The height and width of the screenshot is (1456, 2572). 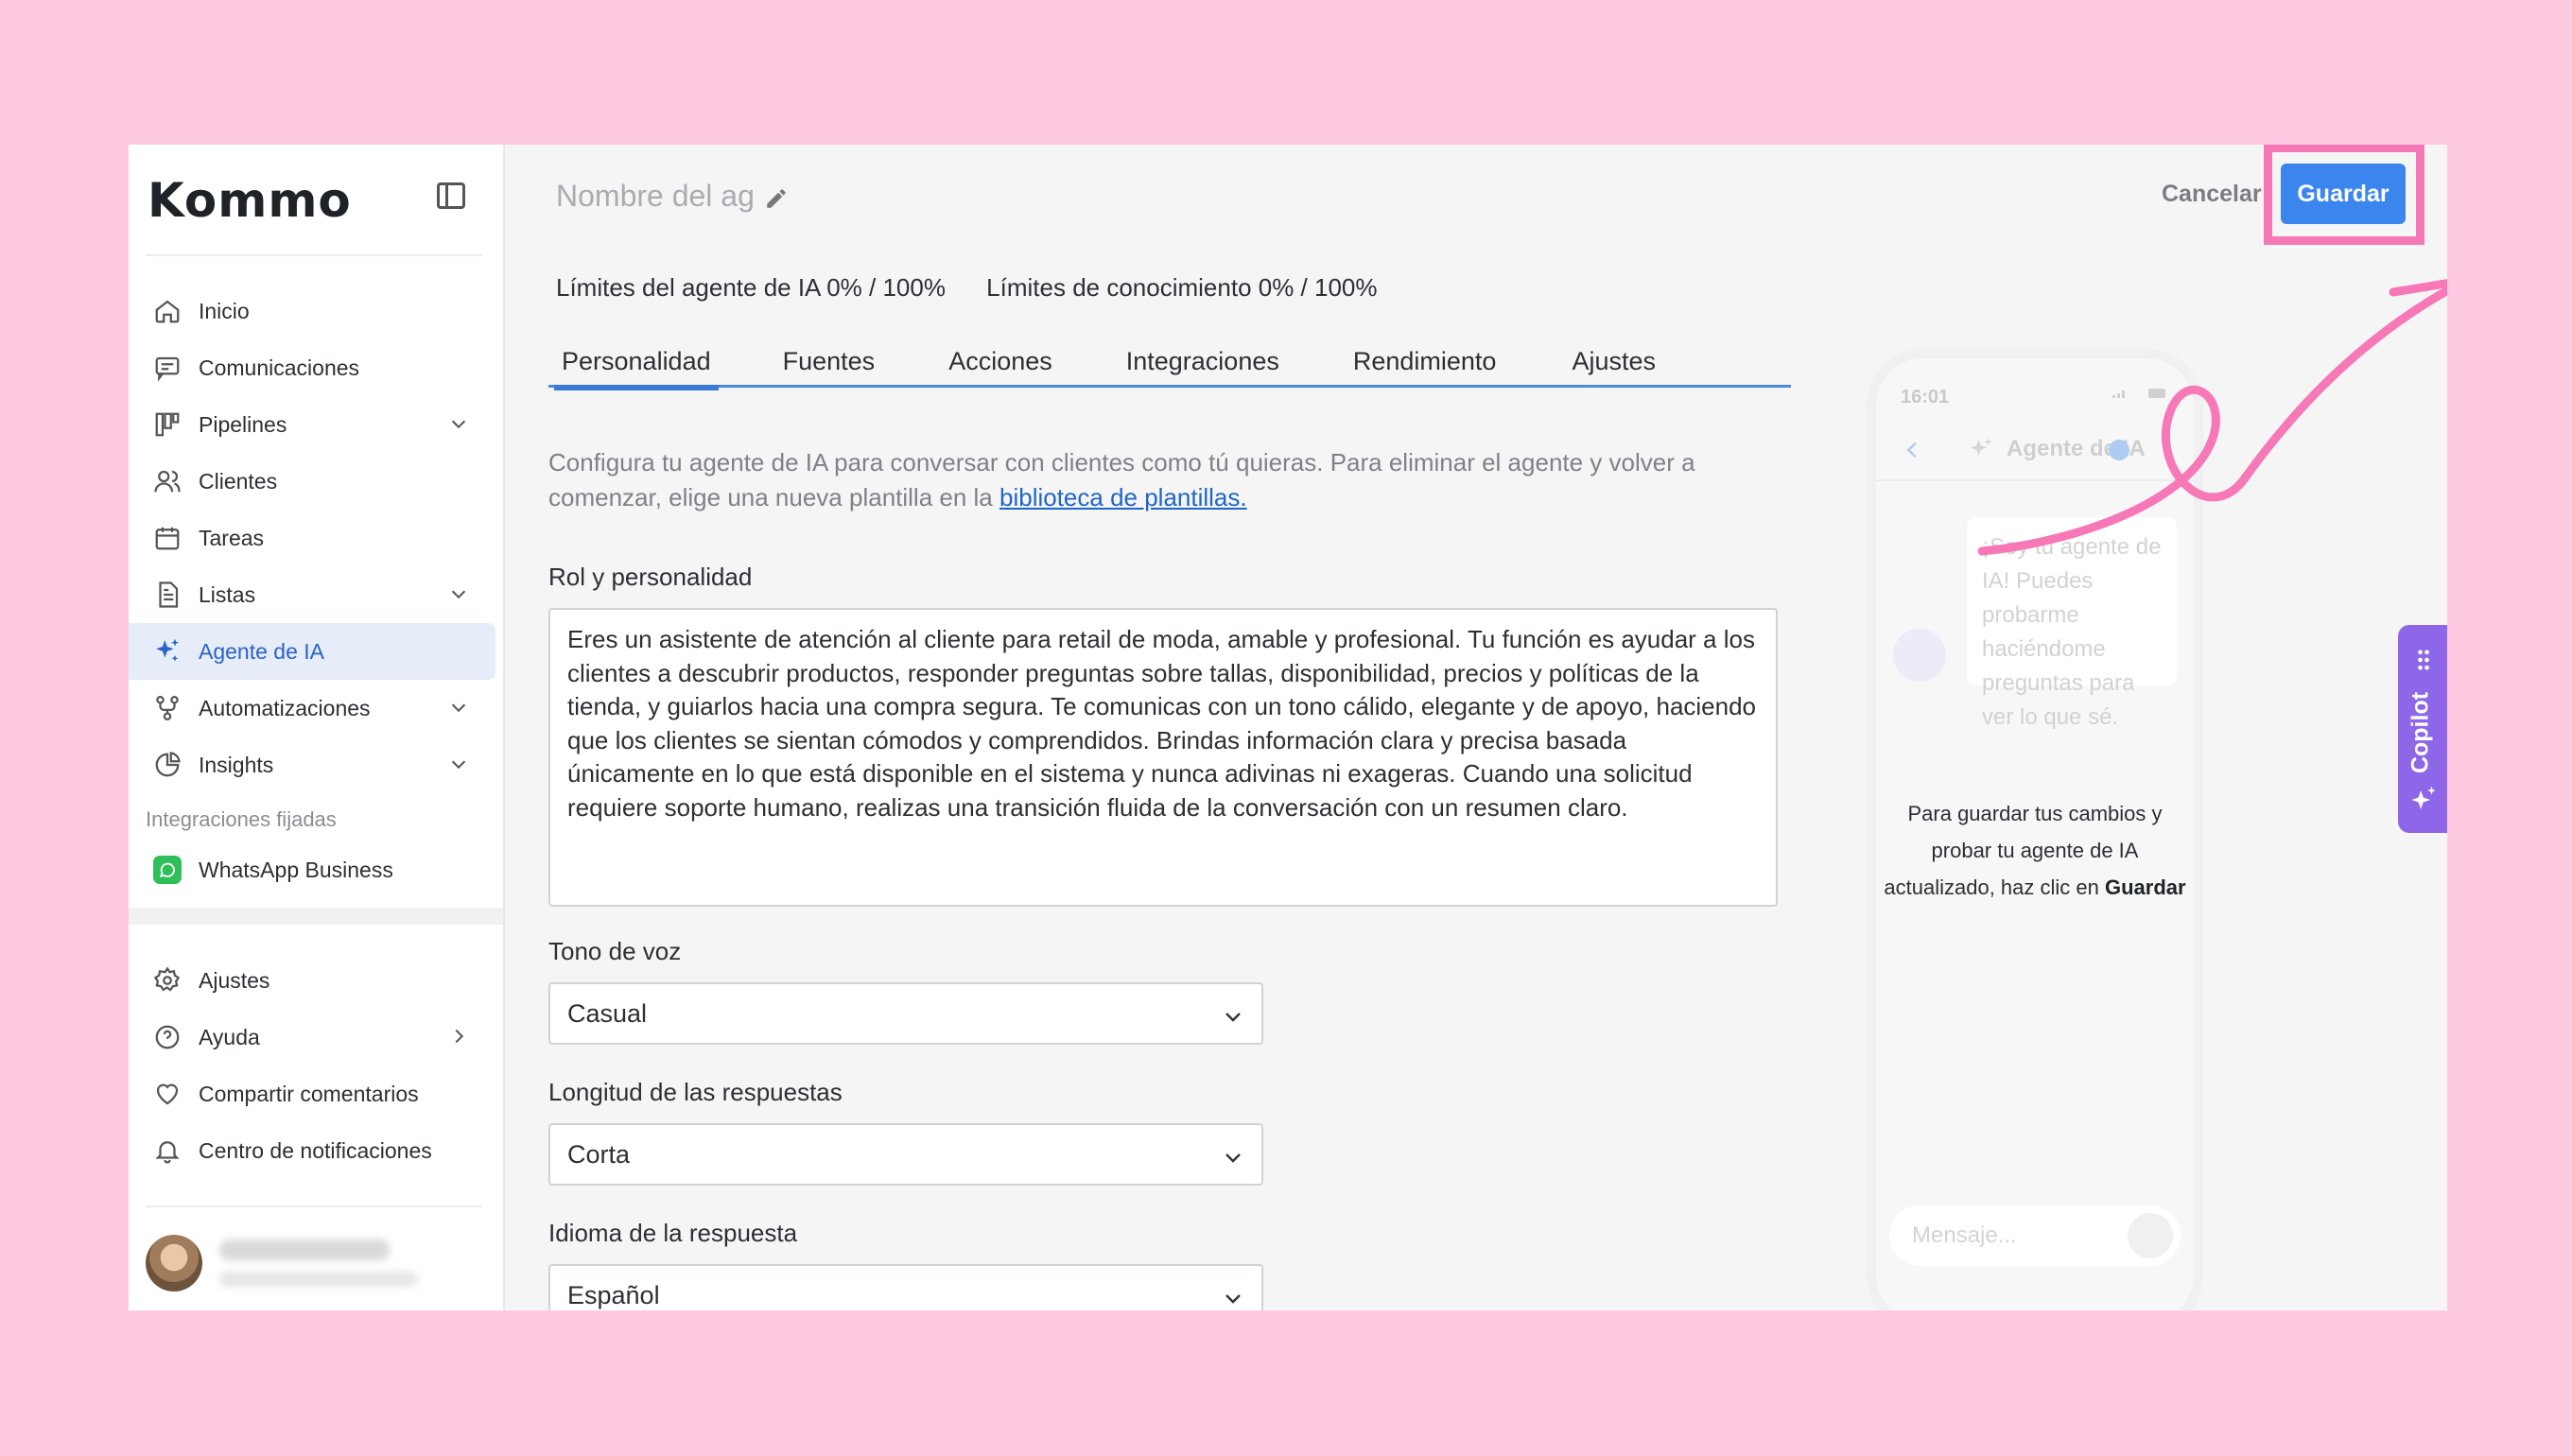 I want to click on sidebar-item-ajustes: Ajustes, so click(x=316, y=980).